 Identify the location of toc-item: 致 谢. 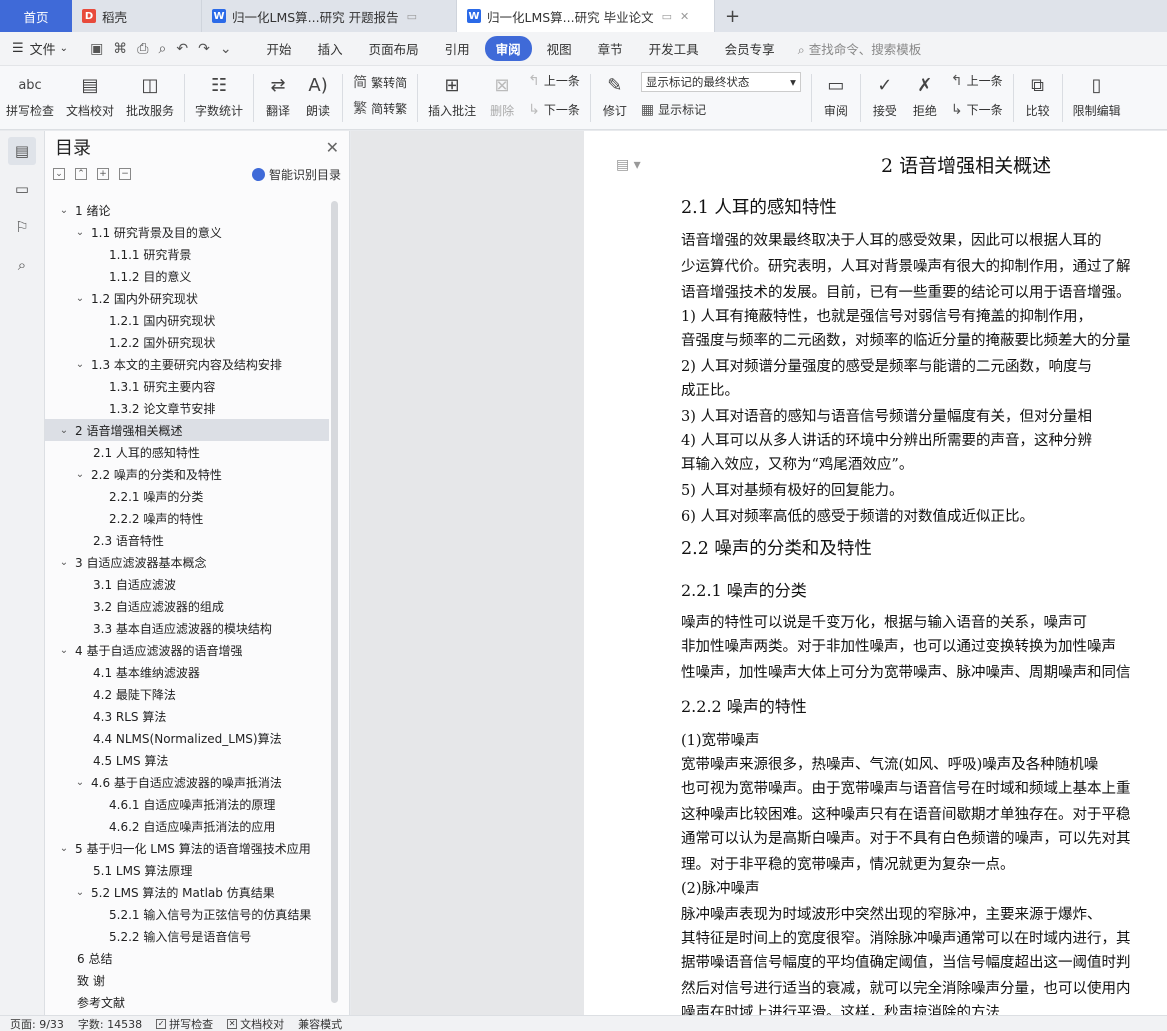
(187, 980).